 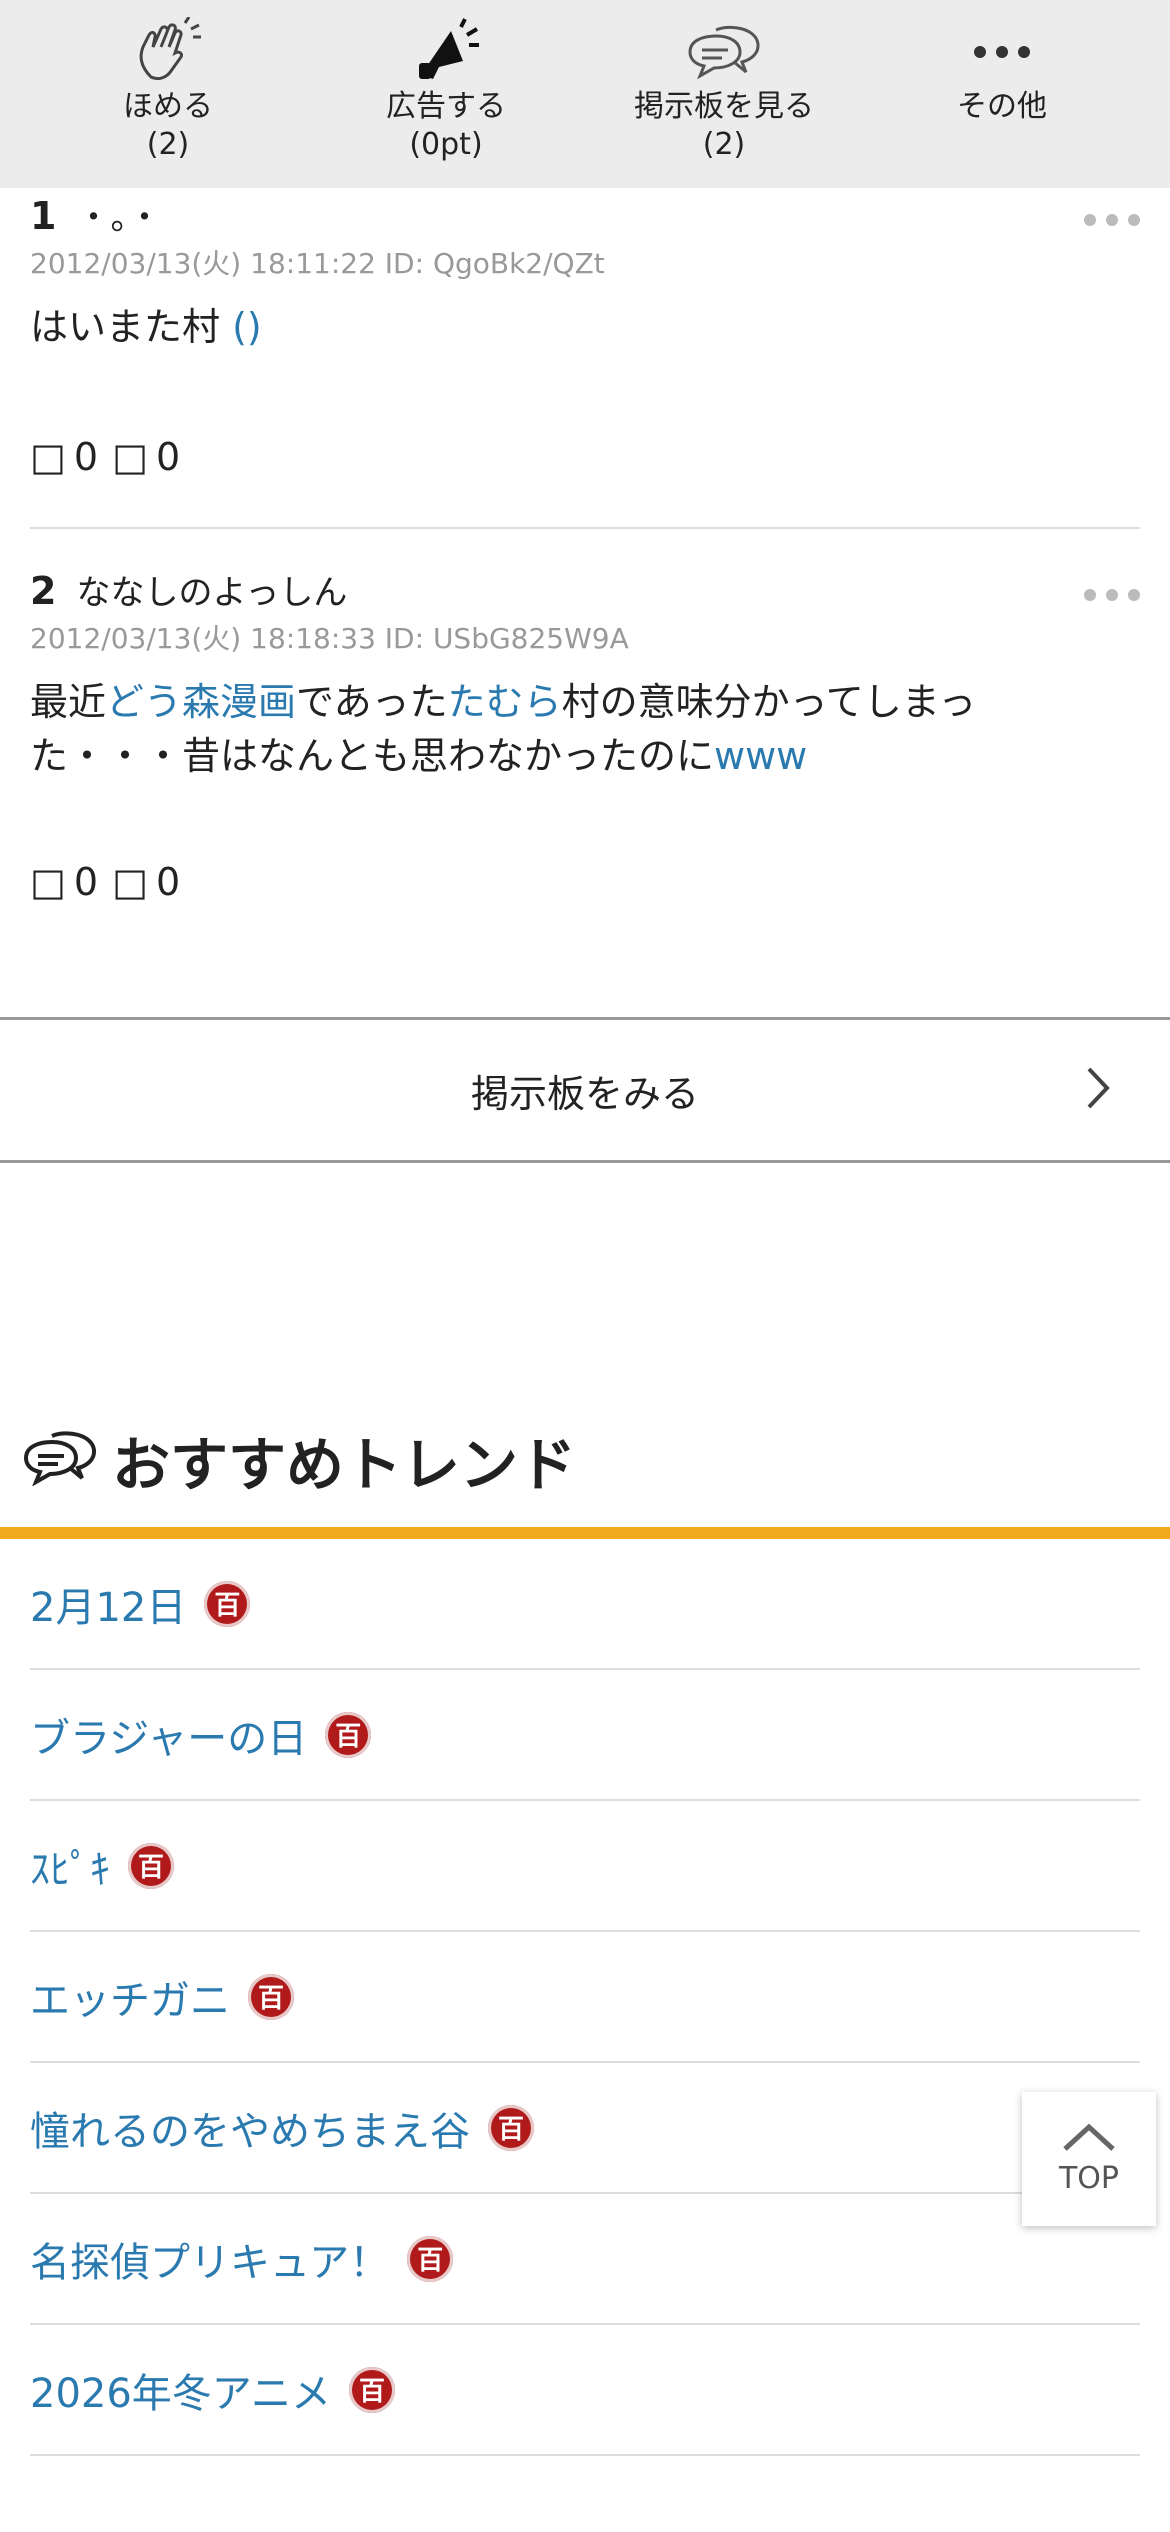 What do you see at coordinates (70, 1866) in the screenshot?
I see `trend-label: ｽﾋﾟｷ` at bounding box center [70, 1866].